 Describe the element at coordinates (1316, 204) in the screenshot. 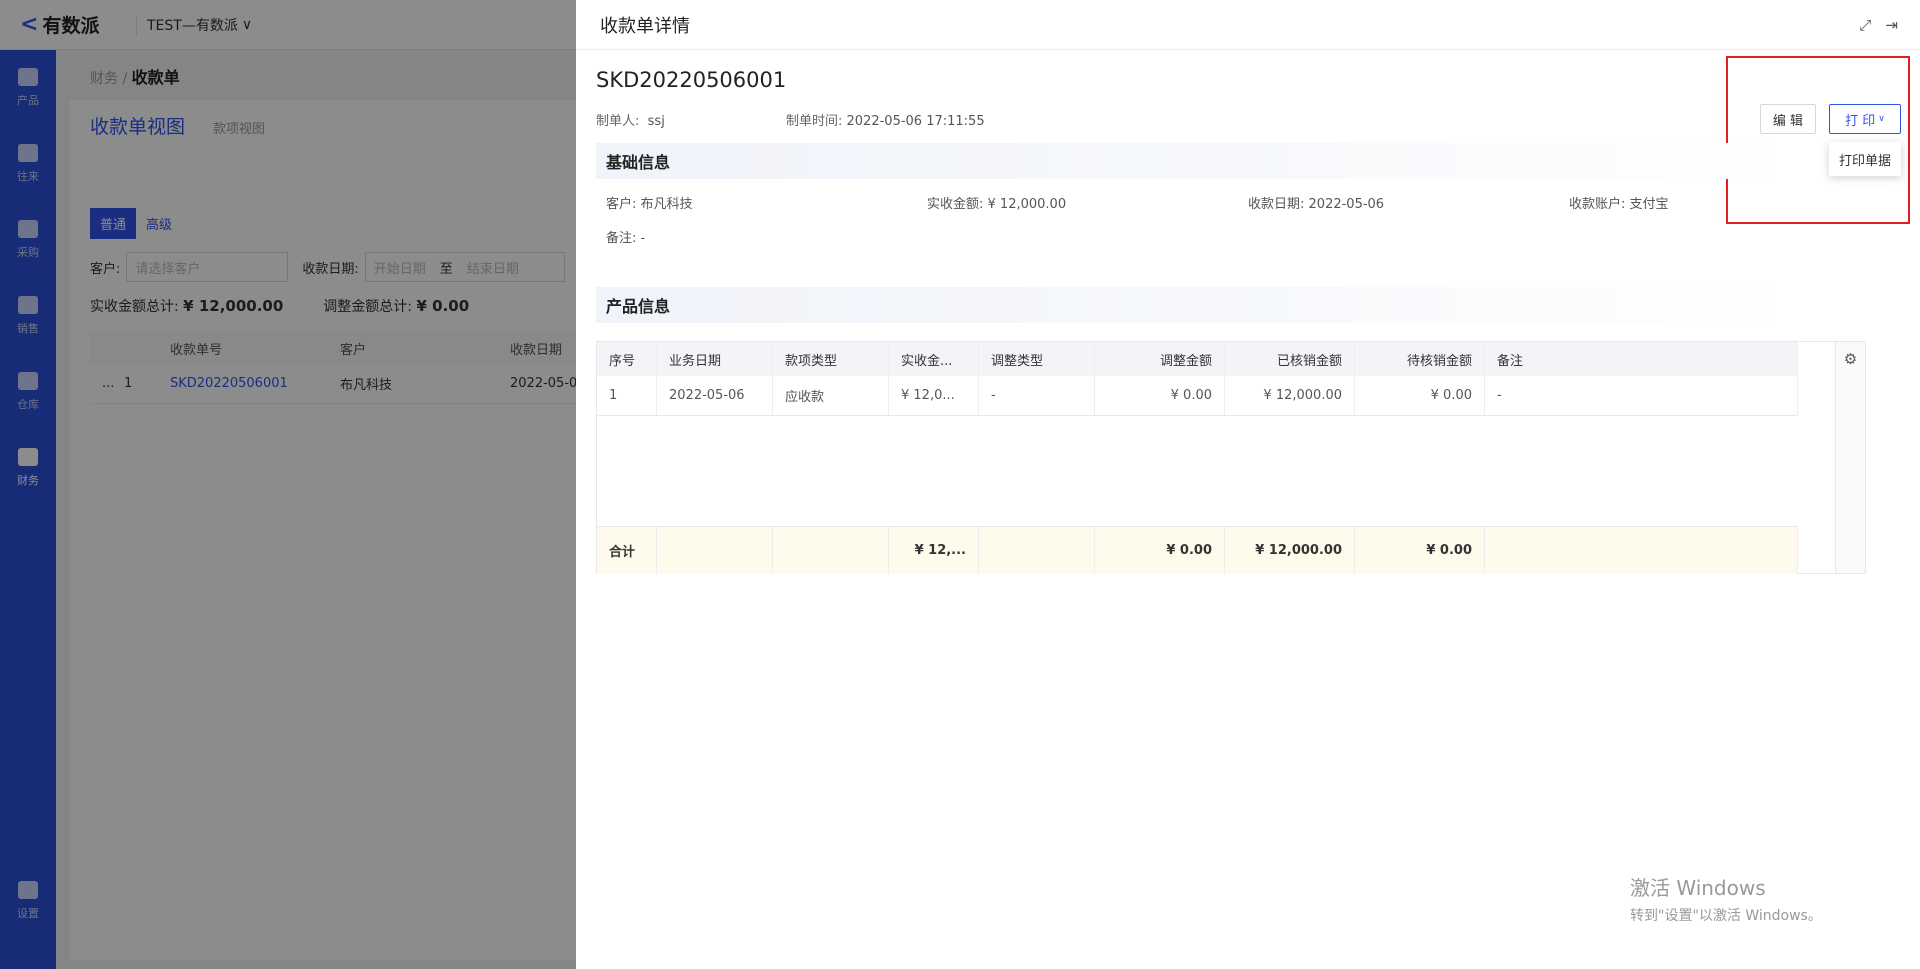

I see `date-field: 收款日期: 2022-05-06` at that location.